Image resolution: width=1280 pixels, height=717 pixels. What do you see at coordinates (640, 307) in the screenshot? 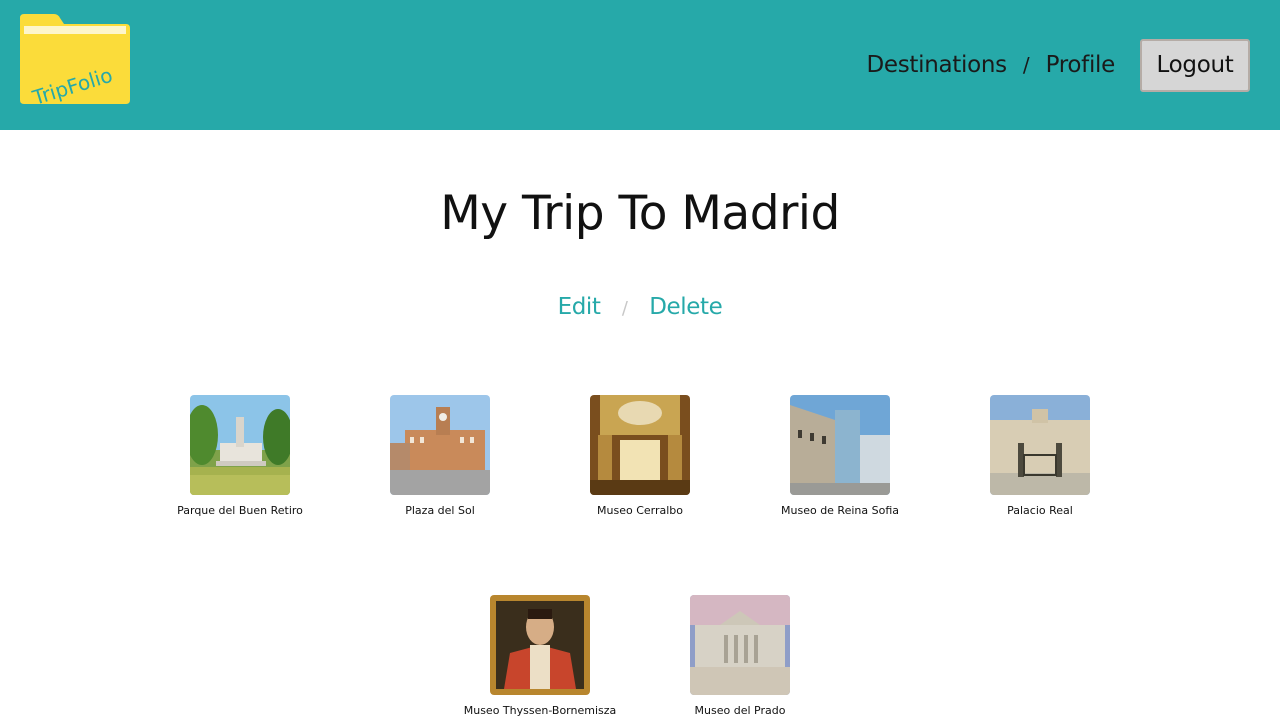
I see `trip-actions: Edit / Delete` at bounding box center [640, 307].